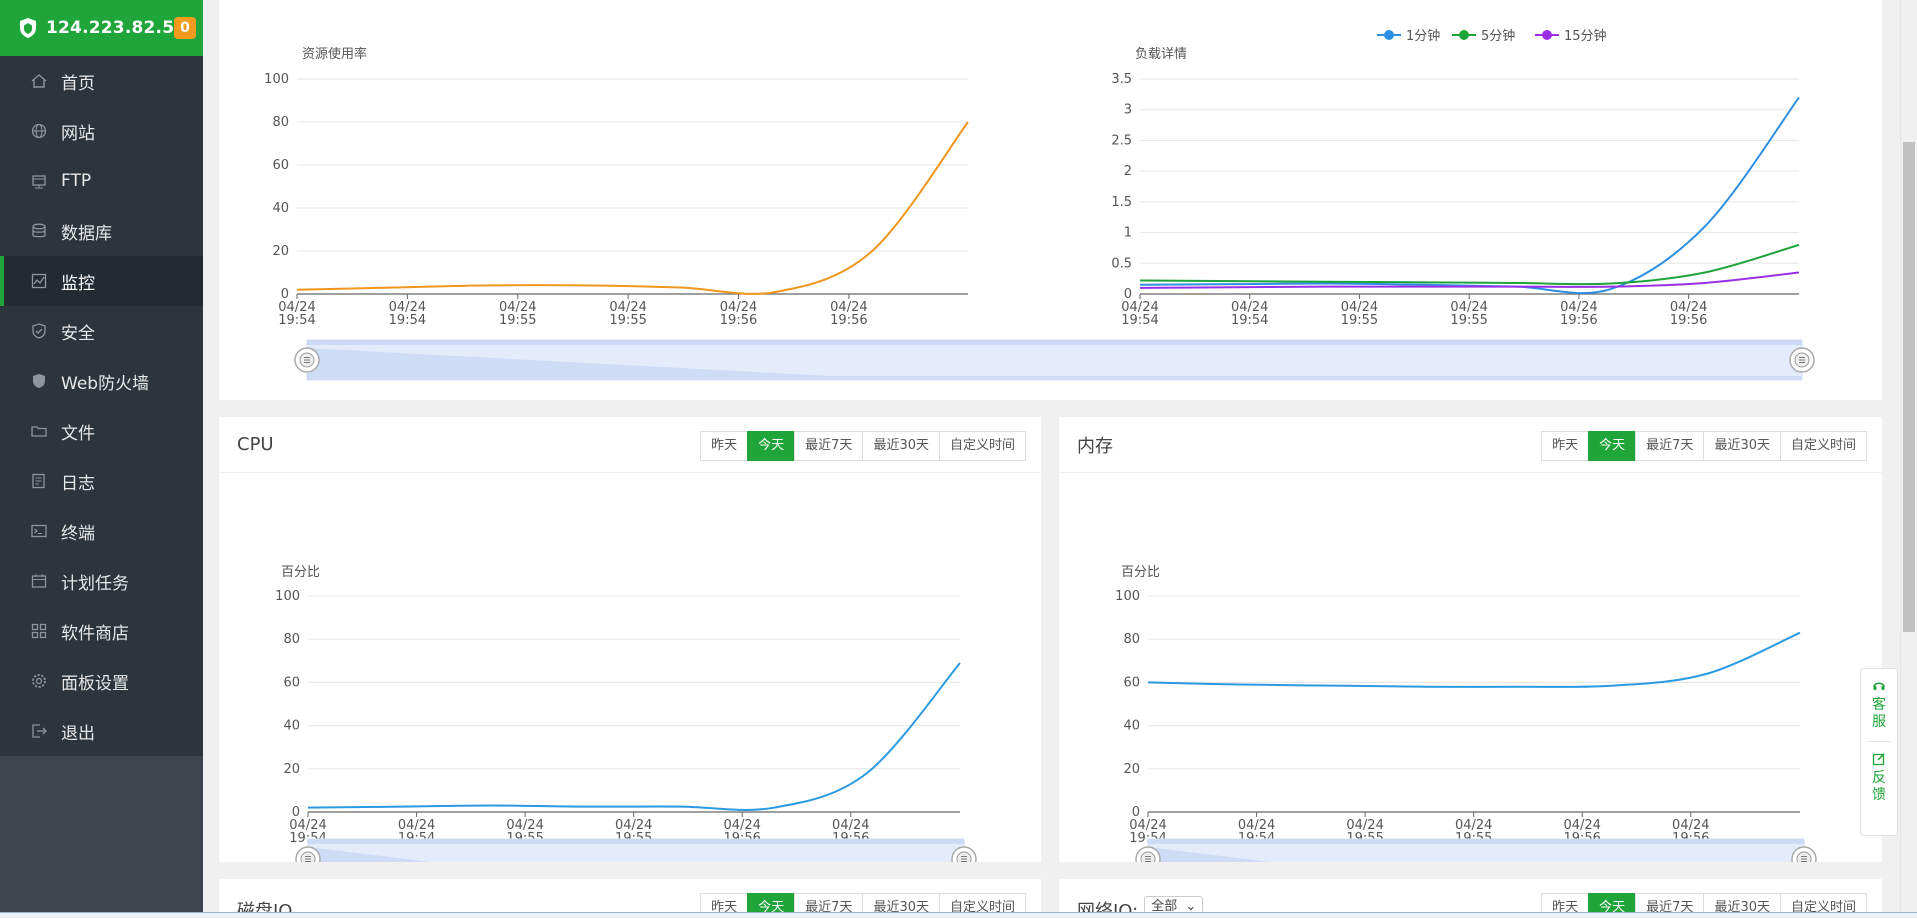 This screenshot has height=918, width=1917. What do you see at coordinates (1879, 705) in the screenshot?
I see `customer-service-char-1: 客` at bounding box center [1879, 705].